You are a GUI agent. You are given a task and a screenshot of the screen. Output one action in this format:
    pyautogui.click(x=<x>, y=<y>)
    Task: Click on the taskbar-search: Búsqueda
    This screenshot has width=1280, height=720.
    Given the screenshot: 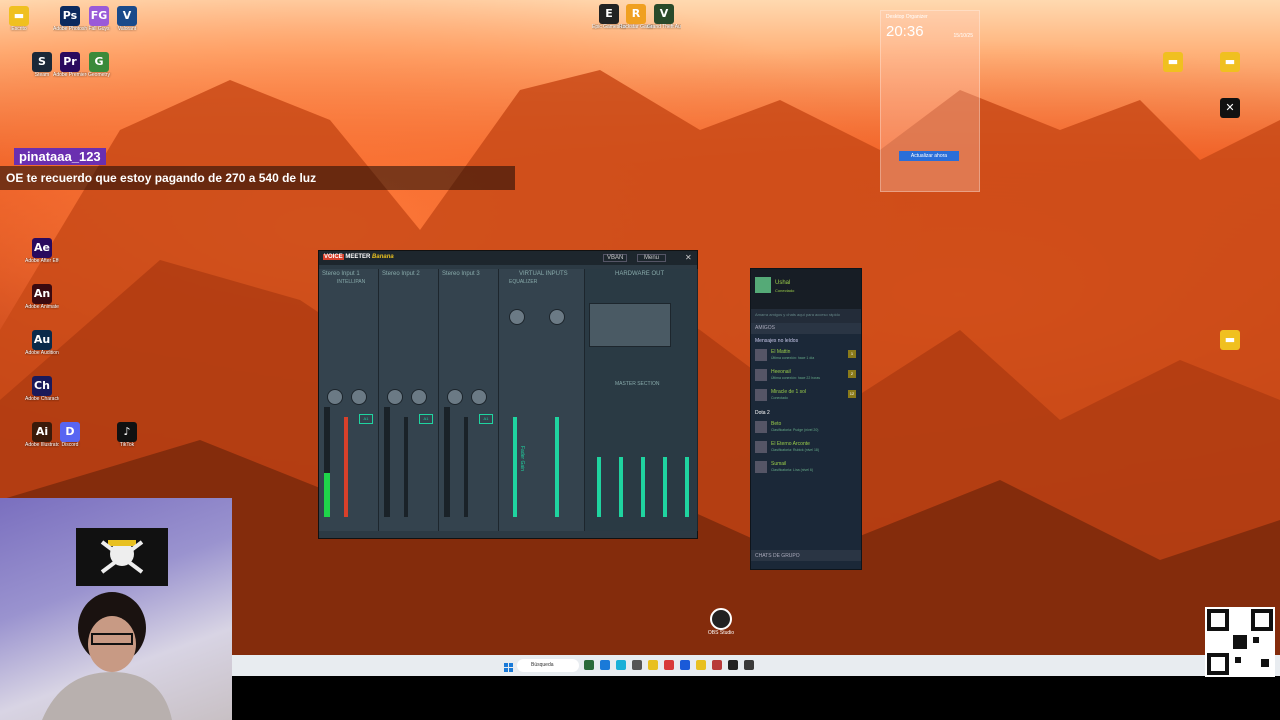 What is the action you would take?
    pyautogui.click(x=548, y=665)
    